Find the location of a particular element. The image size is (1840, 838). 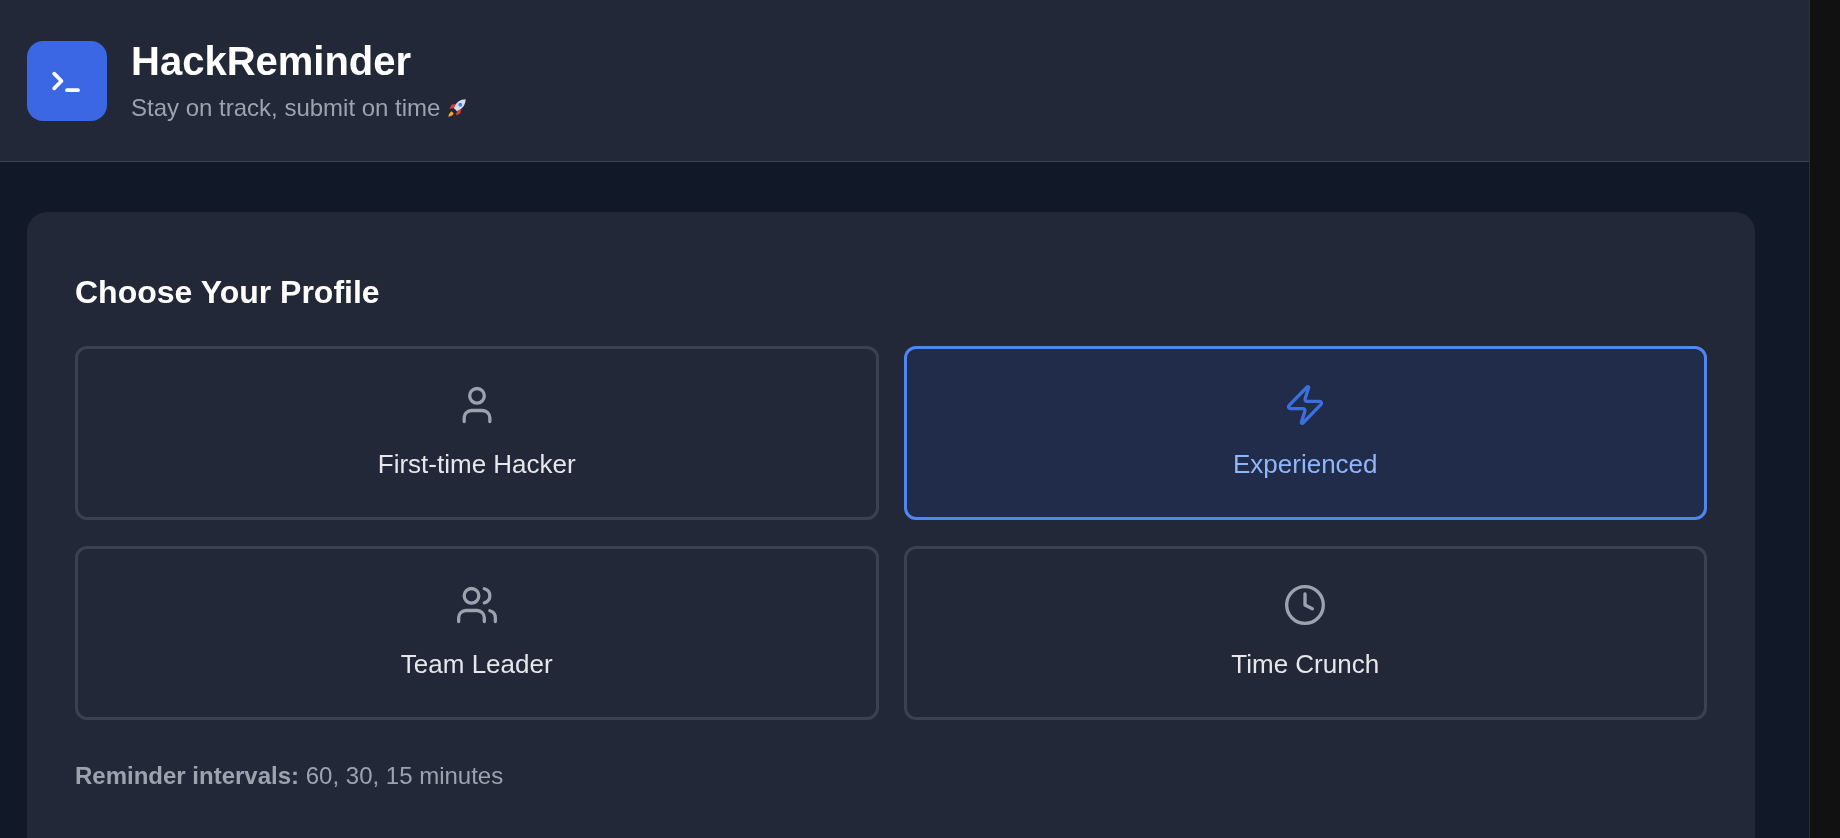

app-subtitle: Stay on track, submit on time is located at coordinates (286, 107).